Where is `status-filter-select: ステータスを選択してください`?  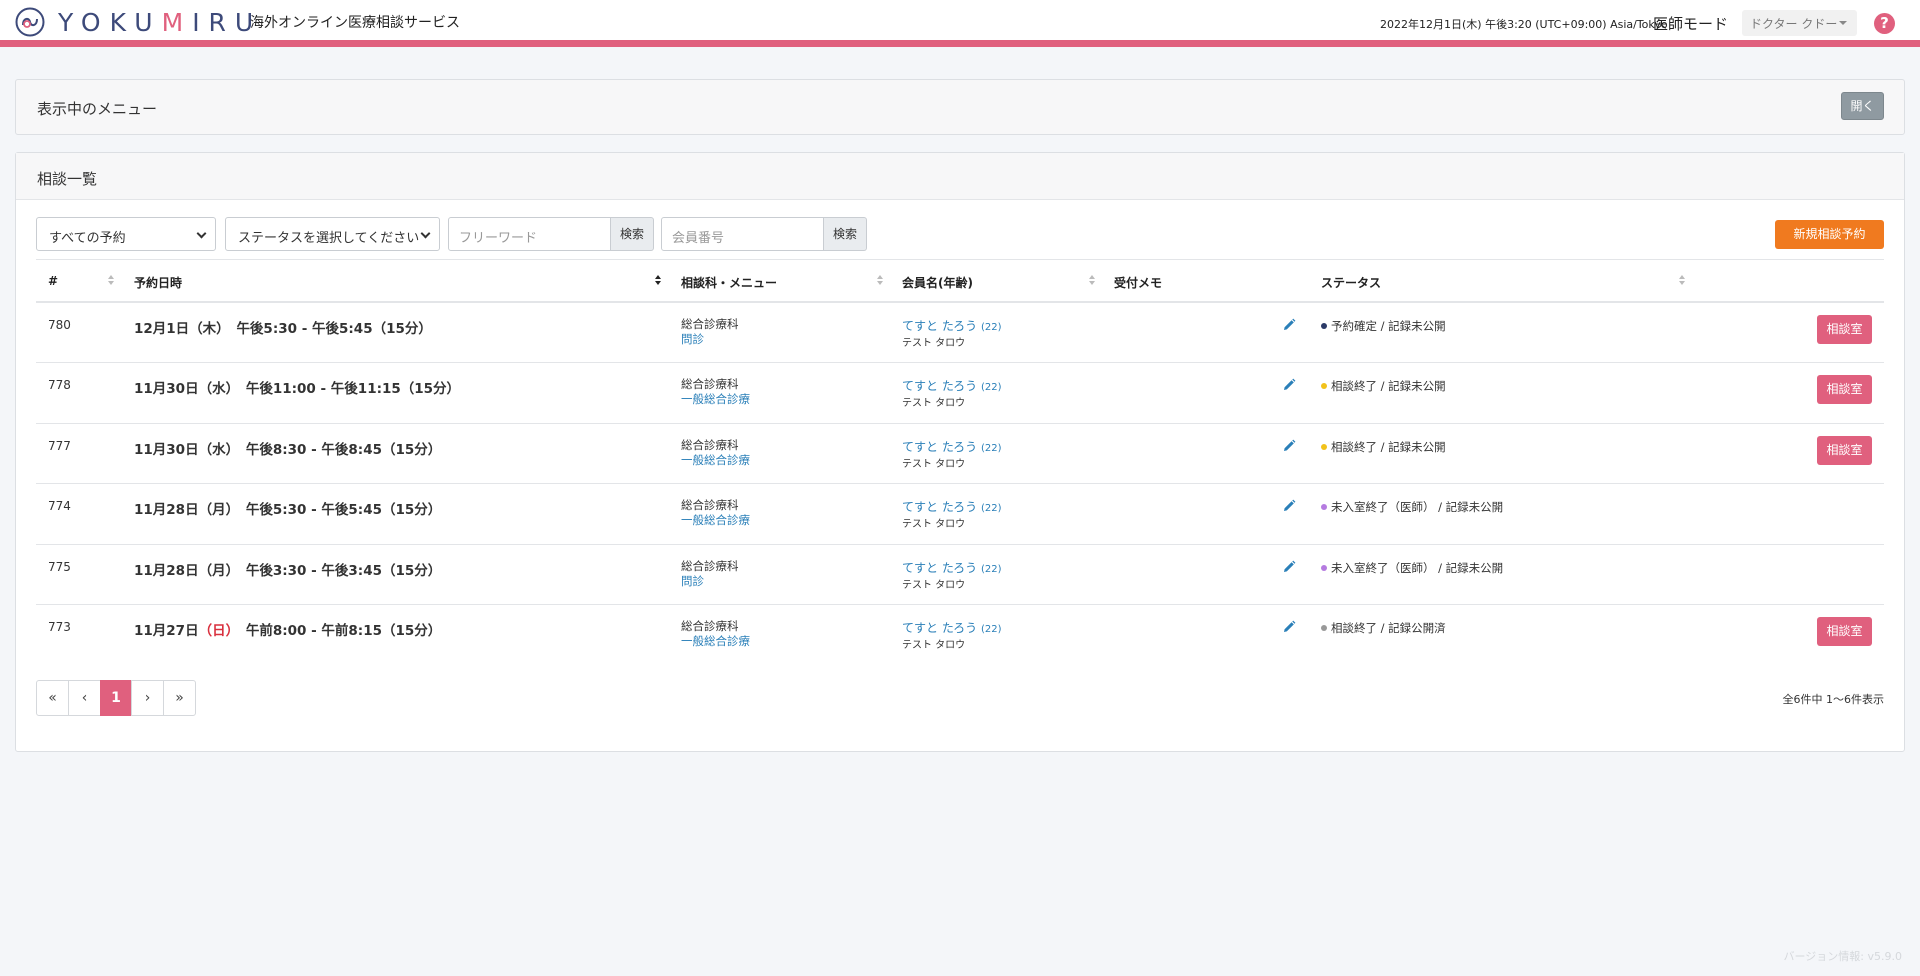
status-filter-select: ステータスを選択してください is located at coordinates (332, 234).